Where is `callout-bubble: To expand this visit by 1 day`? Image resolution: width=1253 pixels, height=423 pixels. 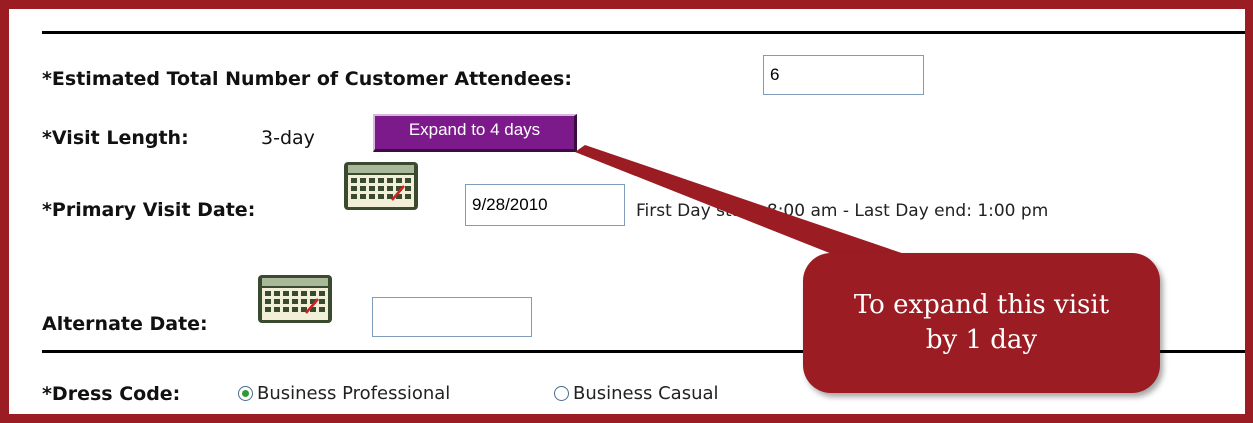 callout-bubble: To expand this visit by 1 day is located at coordinates (981, 323).